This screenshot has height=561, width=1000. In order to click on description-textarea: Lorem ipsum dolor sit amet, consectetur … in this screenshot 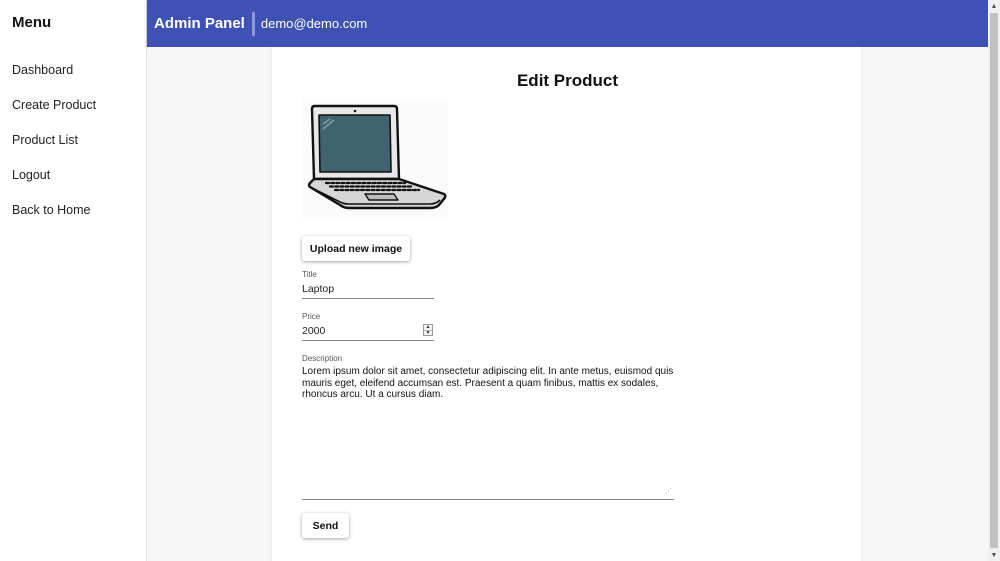, I will do `click(488, 383)`.